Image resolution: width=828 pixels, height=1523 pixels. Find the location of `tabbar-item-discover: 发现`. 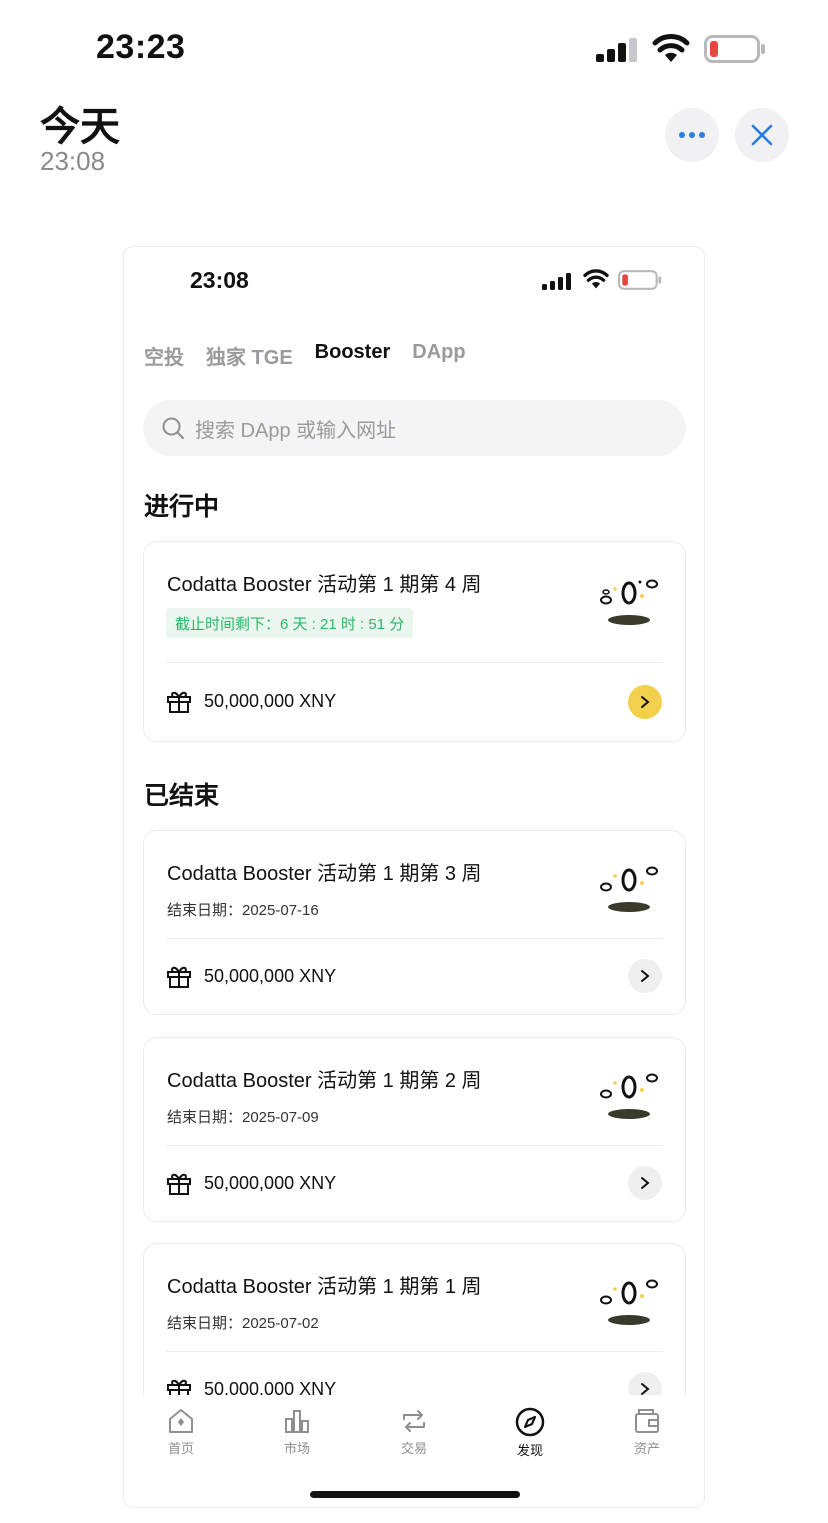

tabbar-item-discover: 发现 is located at coordinates (530, 1433).